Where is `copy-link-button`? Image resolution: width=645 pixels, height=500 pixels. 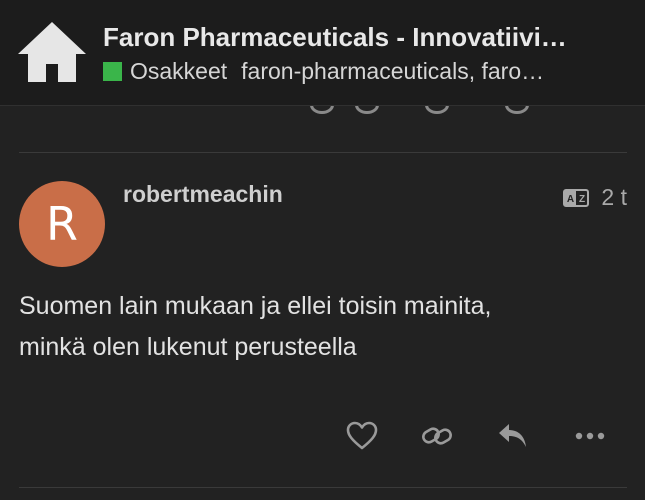
copy-link-button is located at coordinates (437, 436).